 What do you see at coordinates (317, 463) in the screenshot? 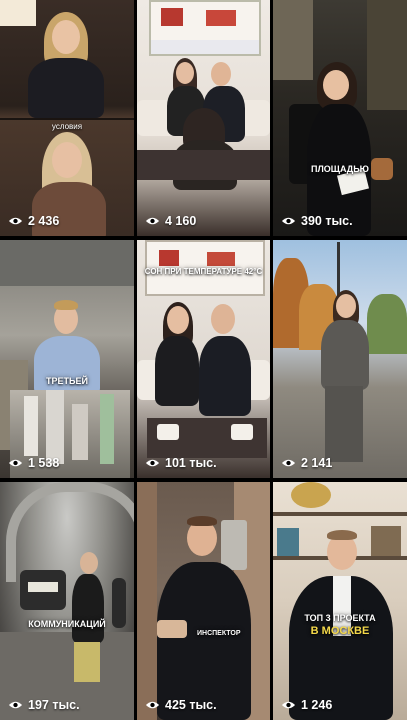
I see `view-count-label: 2 141` at bounding box center [317, 463].